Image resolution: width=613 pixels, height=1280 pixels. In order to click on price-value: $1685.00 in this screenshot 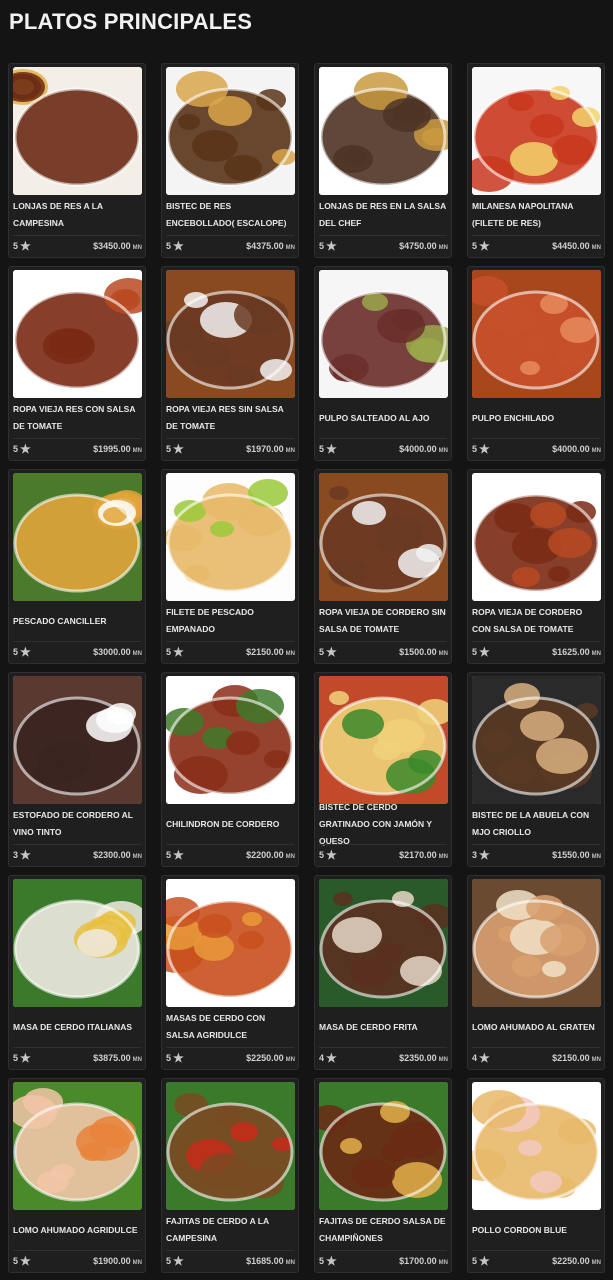, I will do `click(265, 1261)`.